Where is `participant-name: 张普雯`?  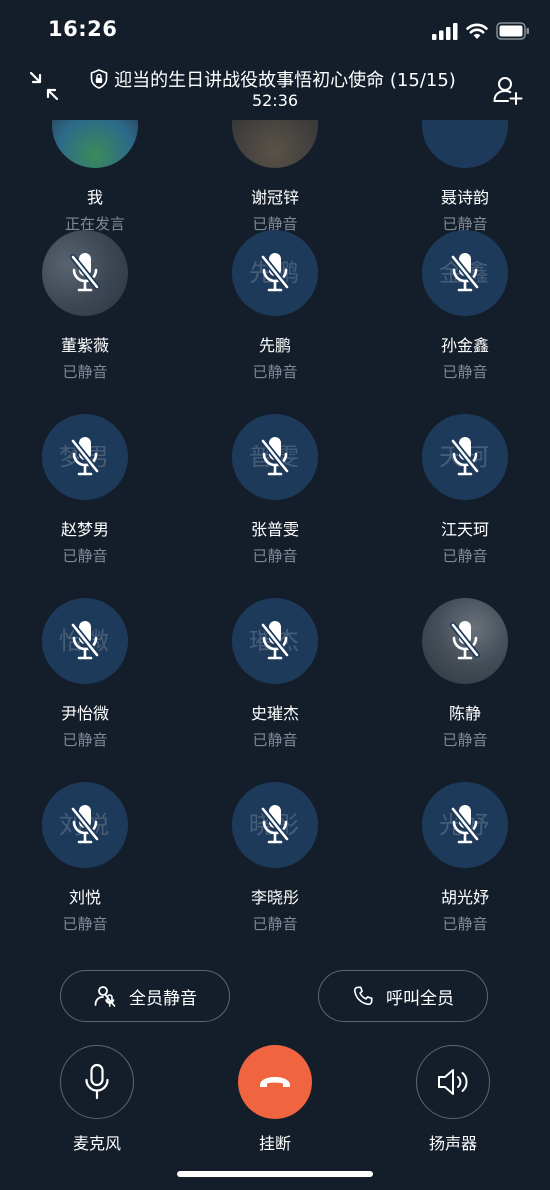 participant-name: 张普雯 is located at coordinates (274, 529).